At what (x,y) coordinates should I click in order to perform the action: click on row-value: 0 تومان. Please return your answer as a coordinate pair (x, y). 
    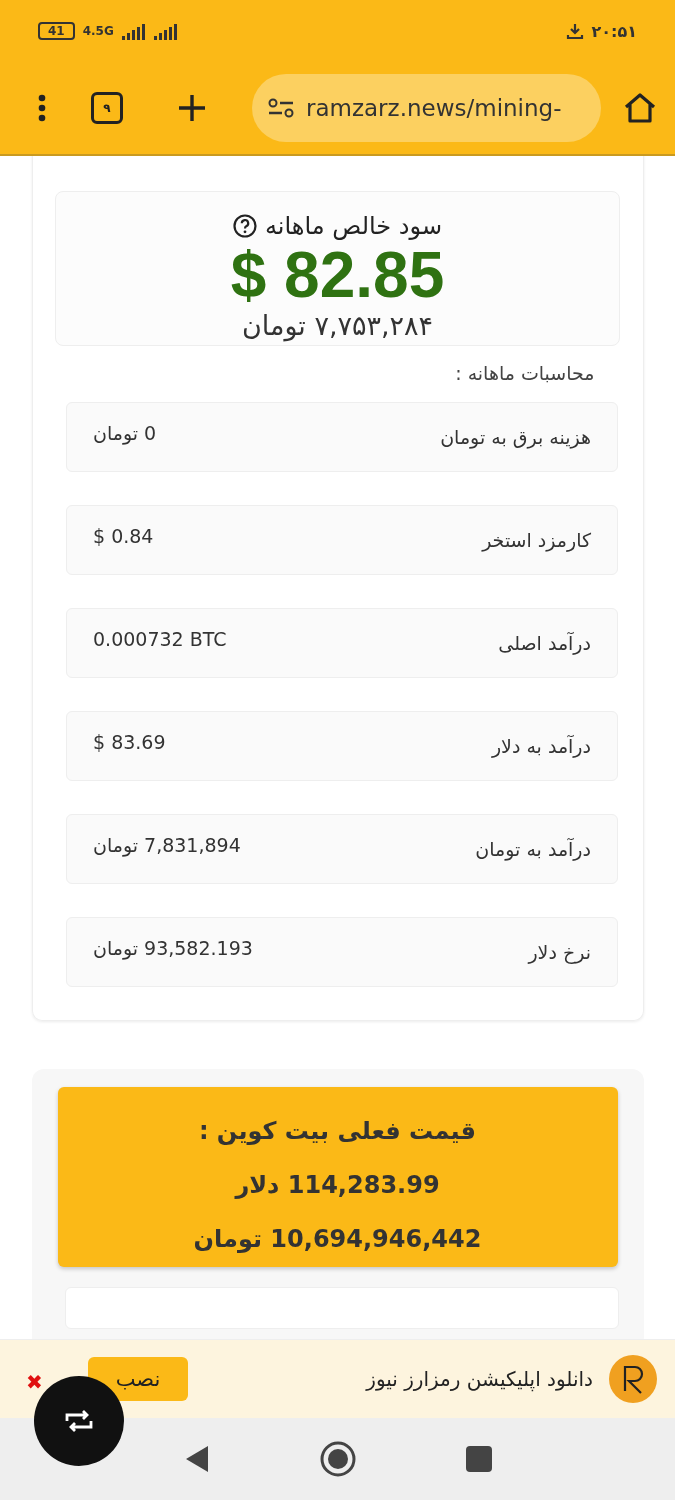
    Looking at the image, I should click on (125, 433).